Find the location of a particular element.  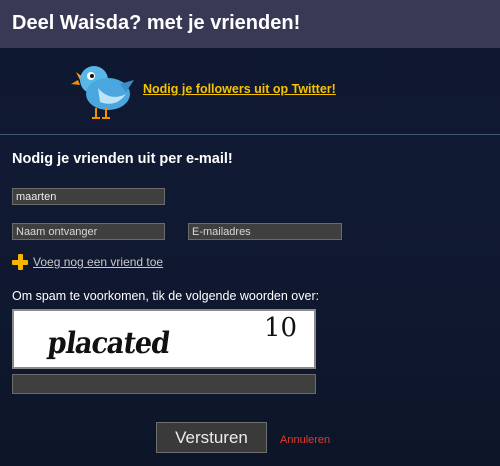

cancel-link: Annuleren is located at coordinates (305, 440).